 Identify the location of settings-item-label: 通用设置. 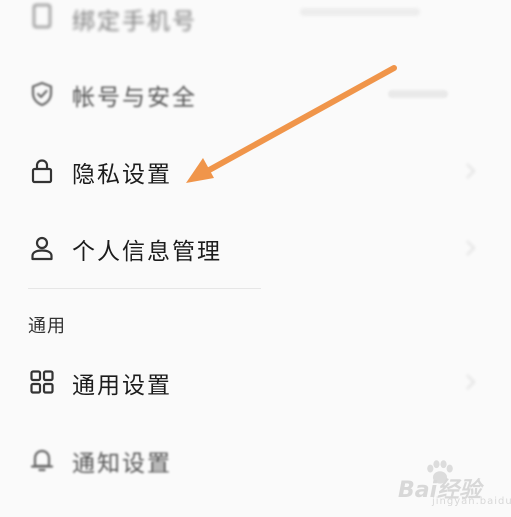
(122, 386).